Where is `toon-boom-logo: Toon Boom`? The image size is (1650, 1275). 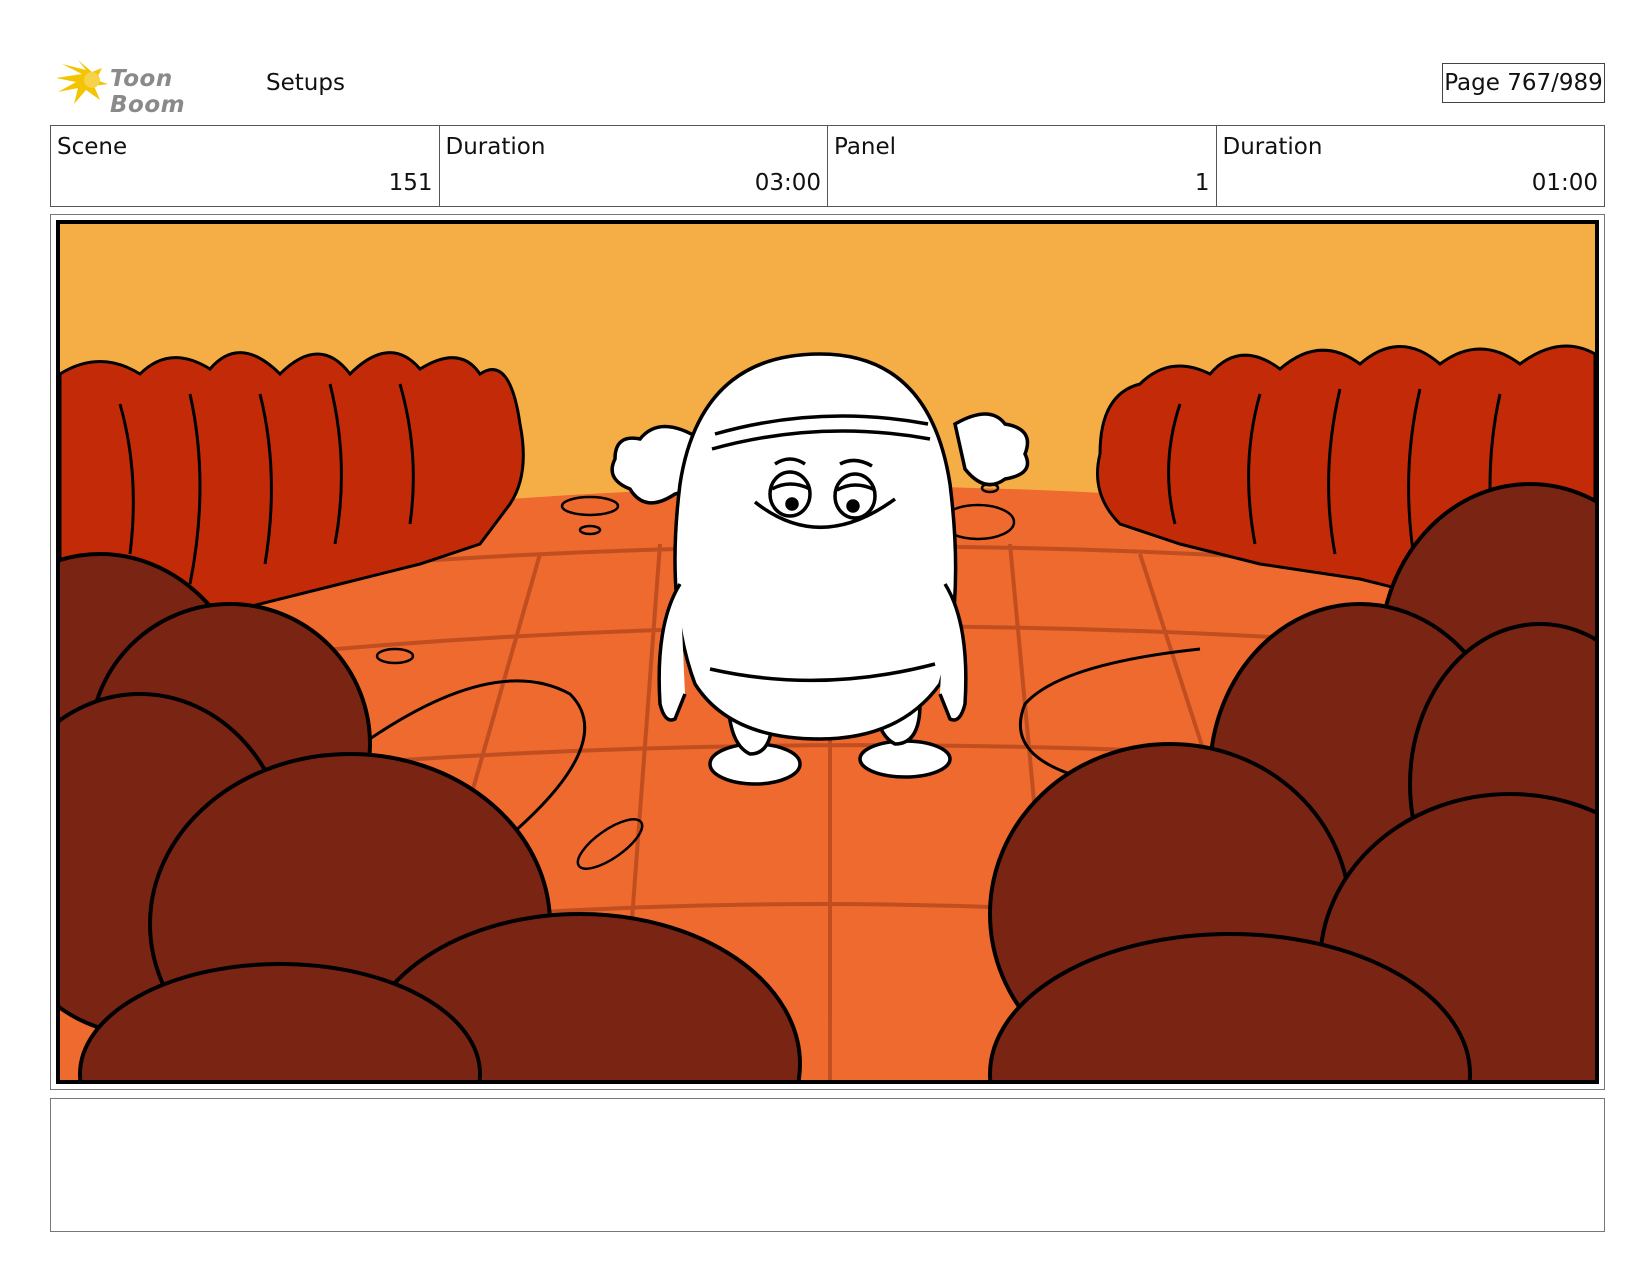
toon-boom-logo: Toon Boom is located at coordinates (152, 88).